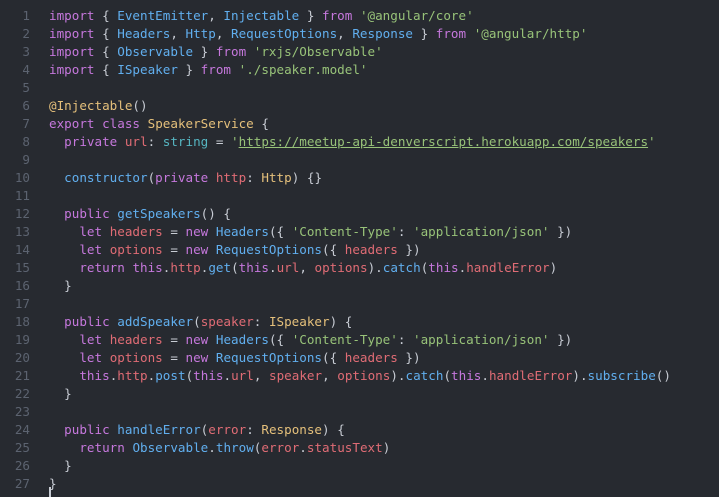  What do you see at coordinates (106, 177) in the screenshot?
I see `code-token: constructor` at bounding box center [106, 177].